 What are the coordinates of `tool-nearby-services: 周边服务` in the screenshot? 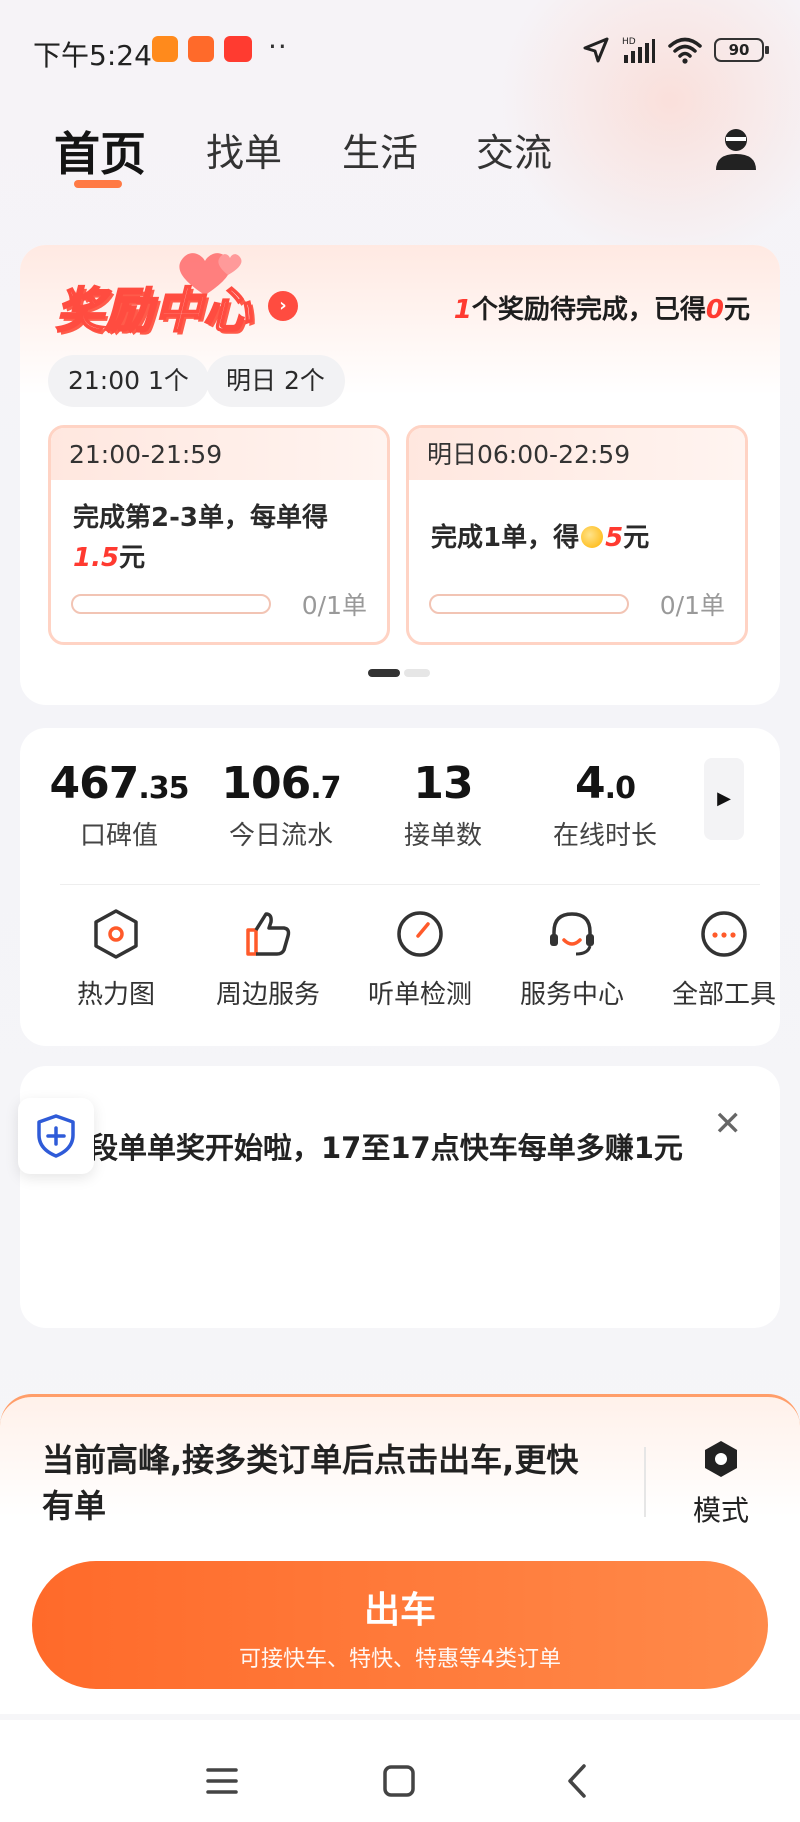 It's located at (268, 959).